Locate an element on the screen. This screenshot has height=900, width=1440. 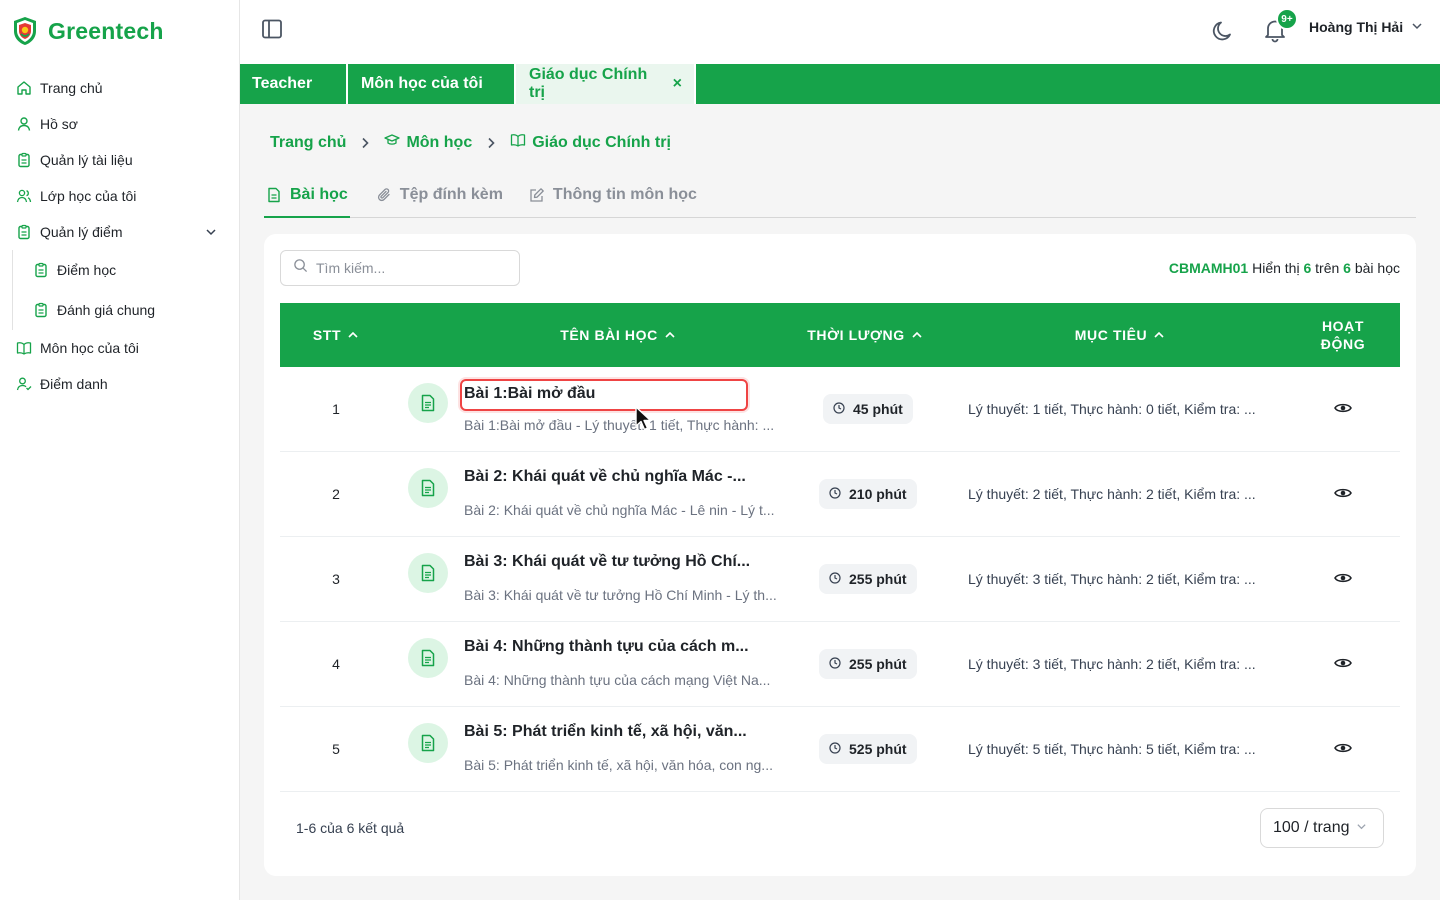
user-menu: Hoàng Thị Hải is located at coordinates (1366, 27).